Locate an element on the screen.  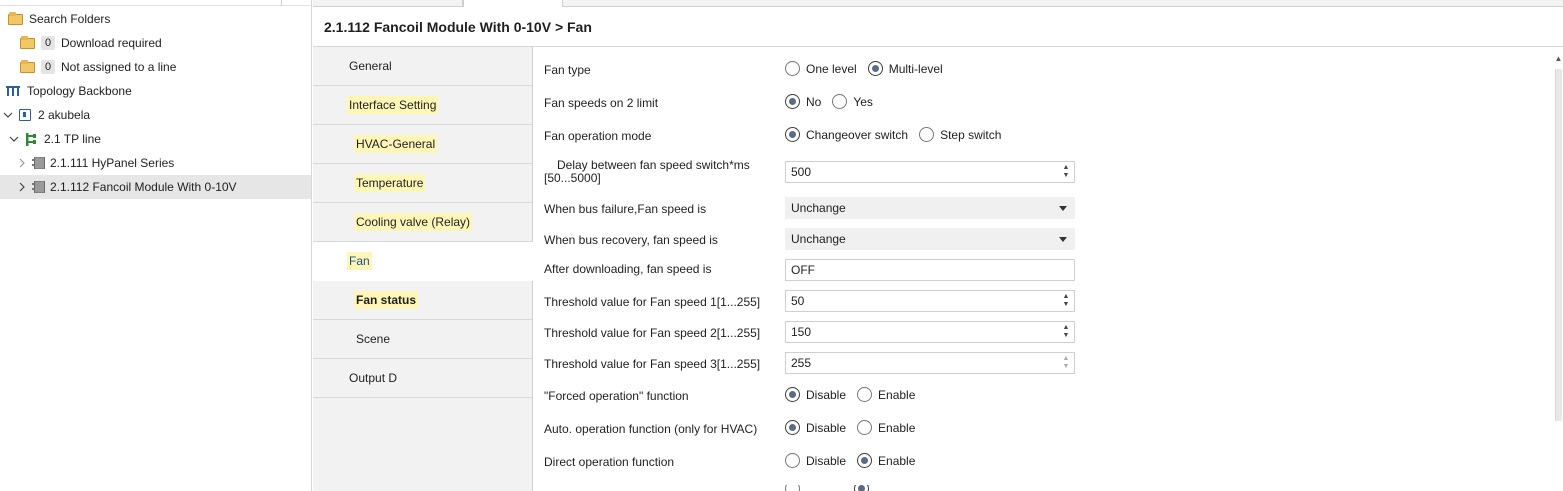
tab-parameters is located at coordinates (388, 3).